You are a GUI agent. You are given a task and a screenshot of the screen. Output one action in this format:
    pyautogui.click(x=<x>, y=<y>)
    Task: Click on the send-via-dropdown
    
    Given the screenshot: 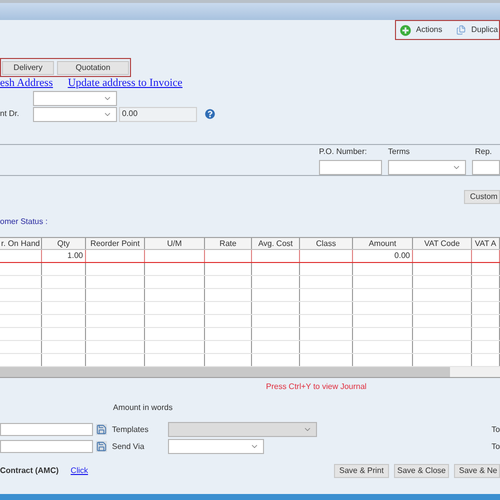 What is the action you would take?
    pyautogui.click(x=216, y=446)
    